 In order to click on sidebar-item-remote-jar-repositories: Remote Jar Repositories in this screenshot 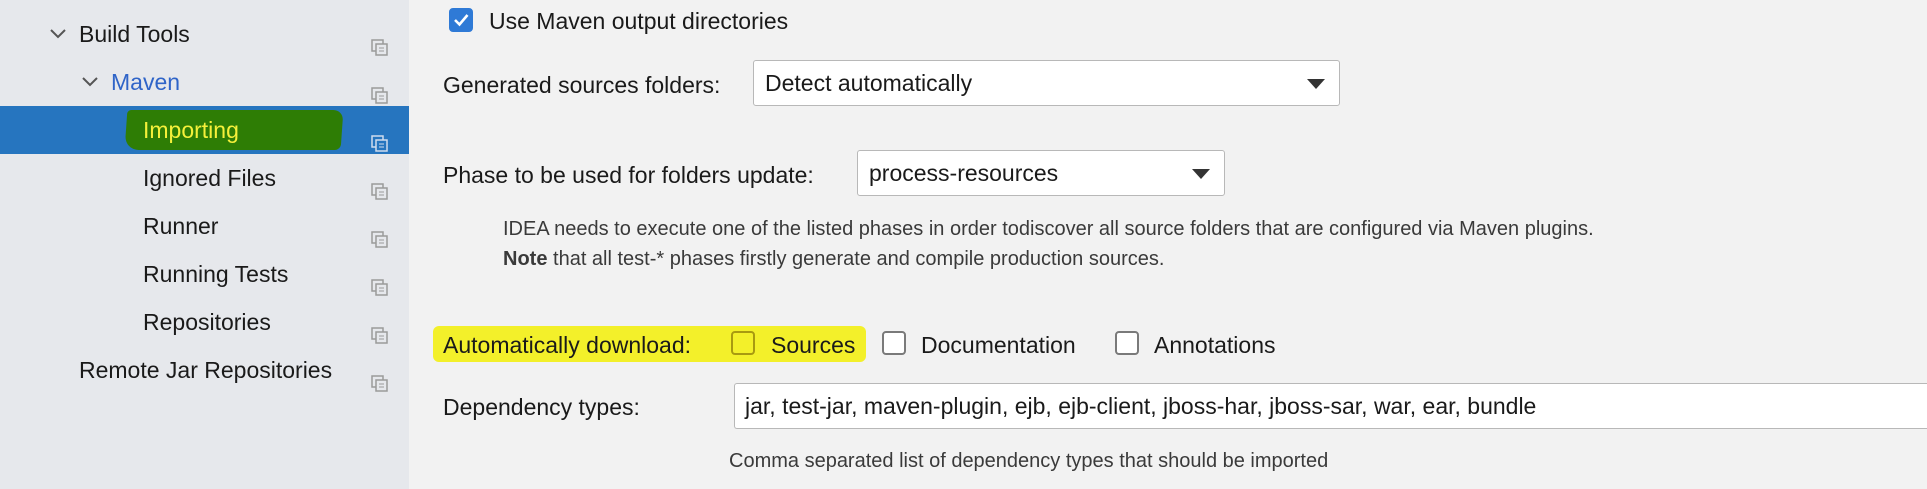, I will do `click(204, 370)`.